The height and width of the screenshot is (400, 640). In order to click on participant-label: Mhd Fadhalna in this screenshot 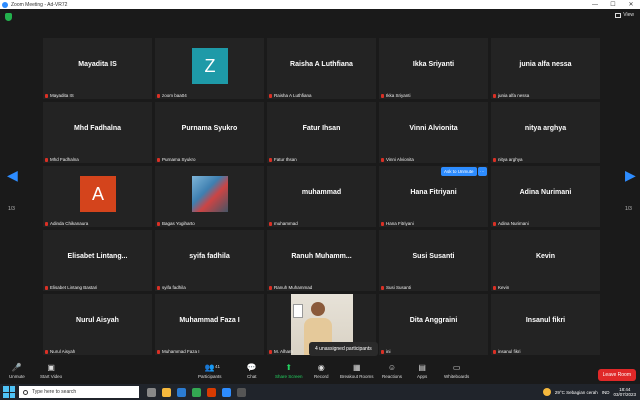, I will do `click(62, 159)`.